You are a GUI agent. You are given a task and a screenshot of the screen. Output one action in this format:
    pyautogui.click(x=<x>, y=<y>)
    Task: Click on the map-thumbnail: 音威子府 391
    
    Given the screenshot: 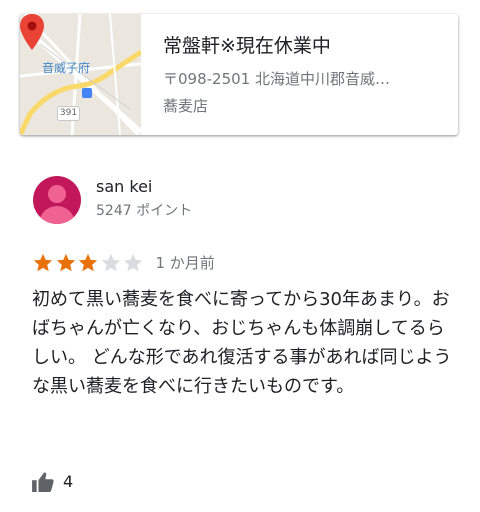 What is the action you would take?
    pyautogui.click(x=80, y=74)
    